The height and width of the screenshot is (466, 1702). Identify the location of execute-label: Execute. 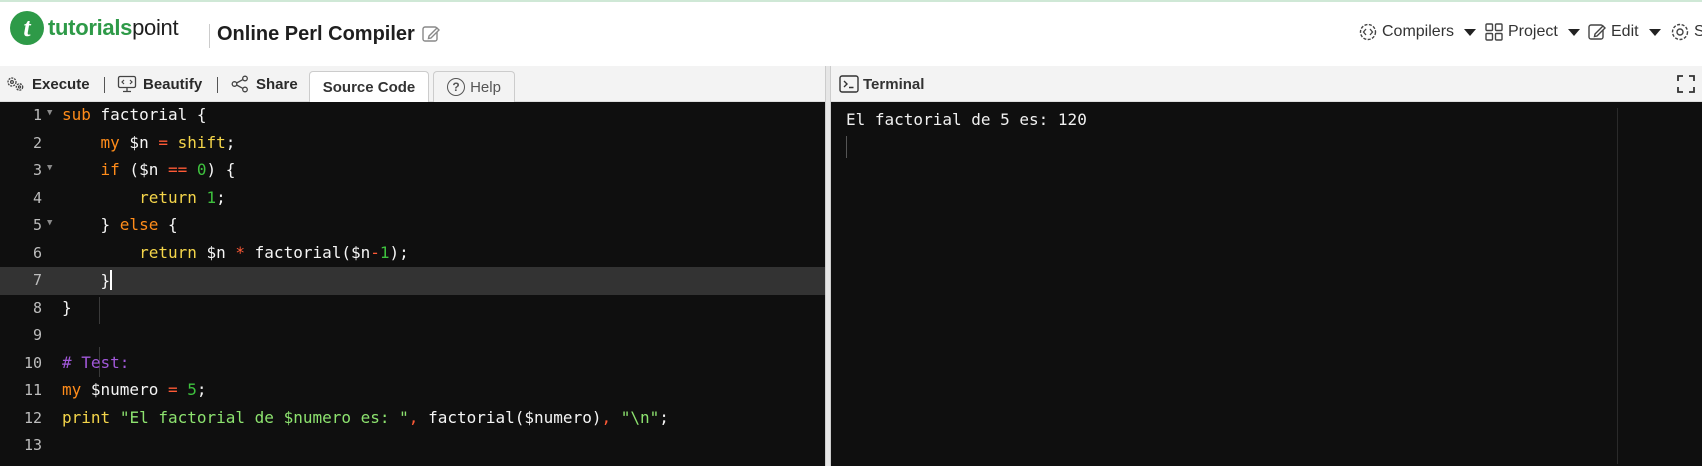
(61, 84).